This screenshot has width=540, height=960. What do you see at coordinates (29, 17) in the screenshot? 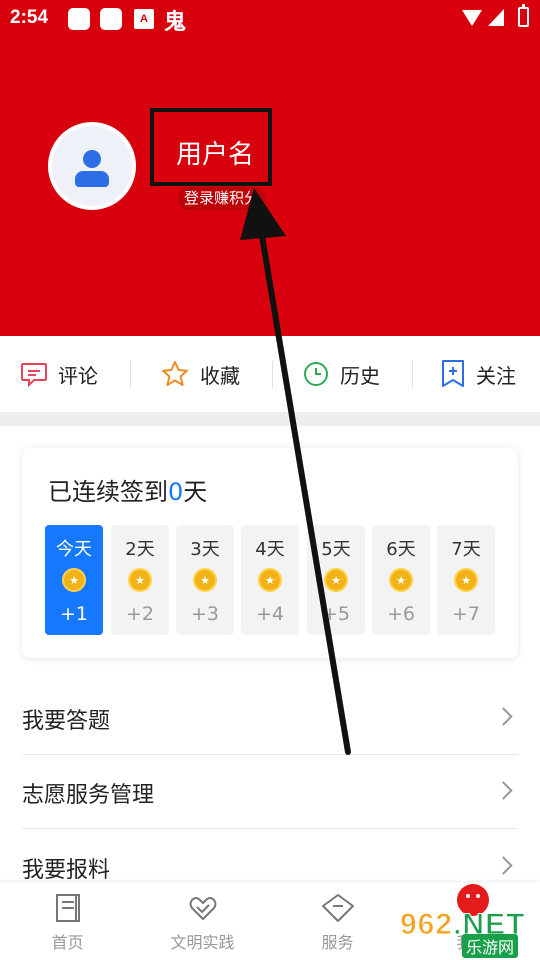
I see `status-time: 2:54` at bounding box center [29, 17].